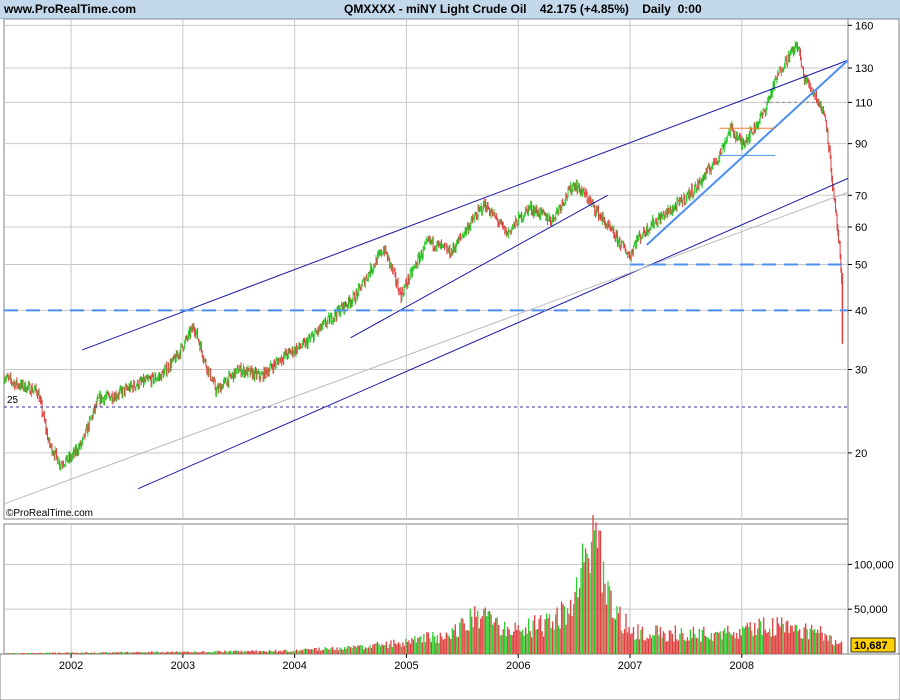 The width and height of the screenshot is (900, 700). I want to click on x-tick-label: 2005, so click(406, 666).